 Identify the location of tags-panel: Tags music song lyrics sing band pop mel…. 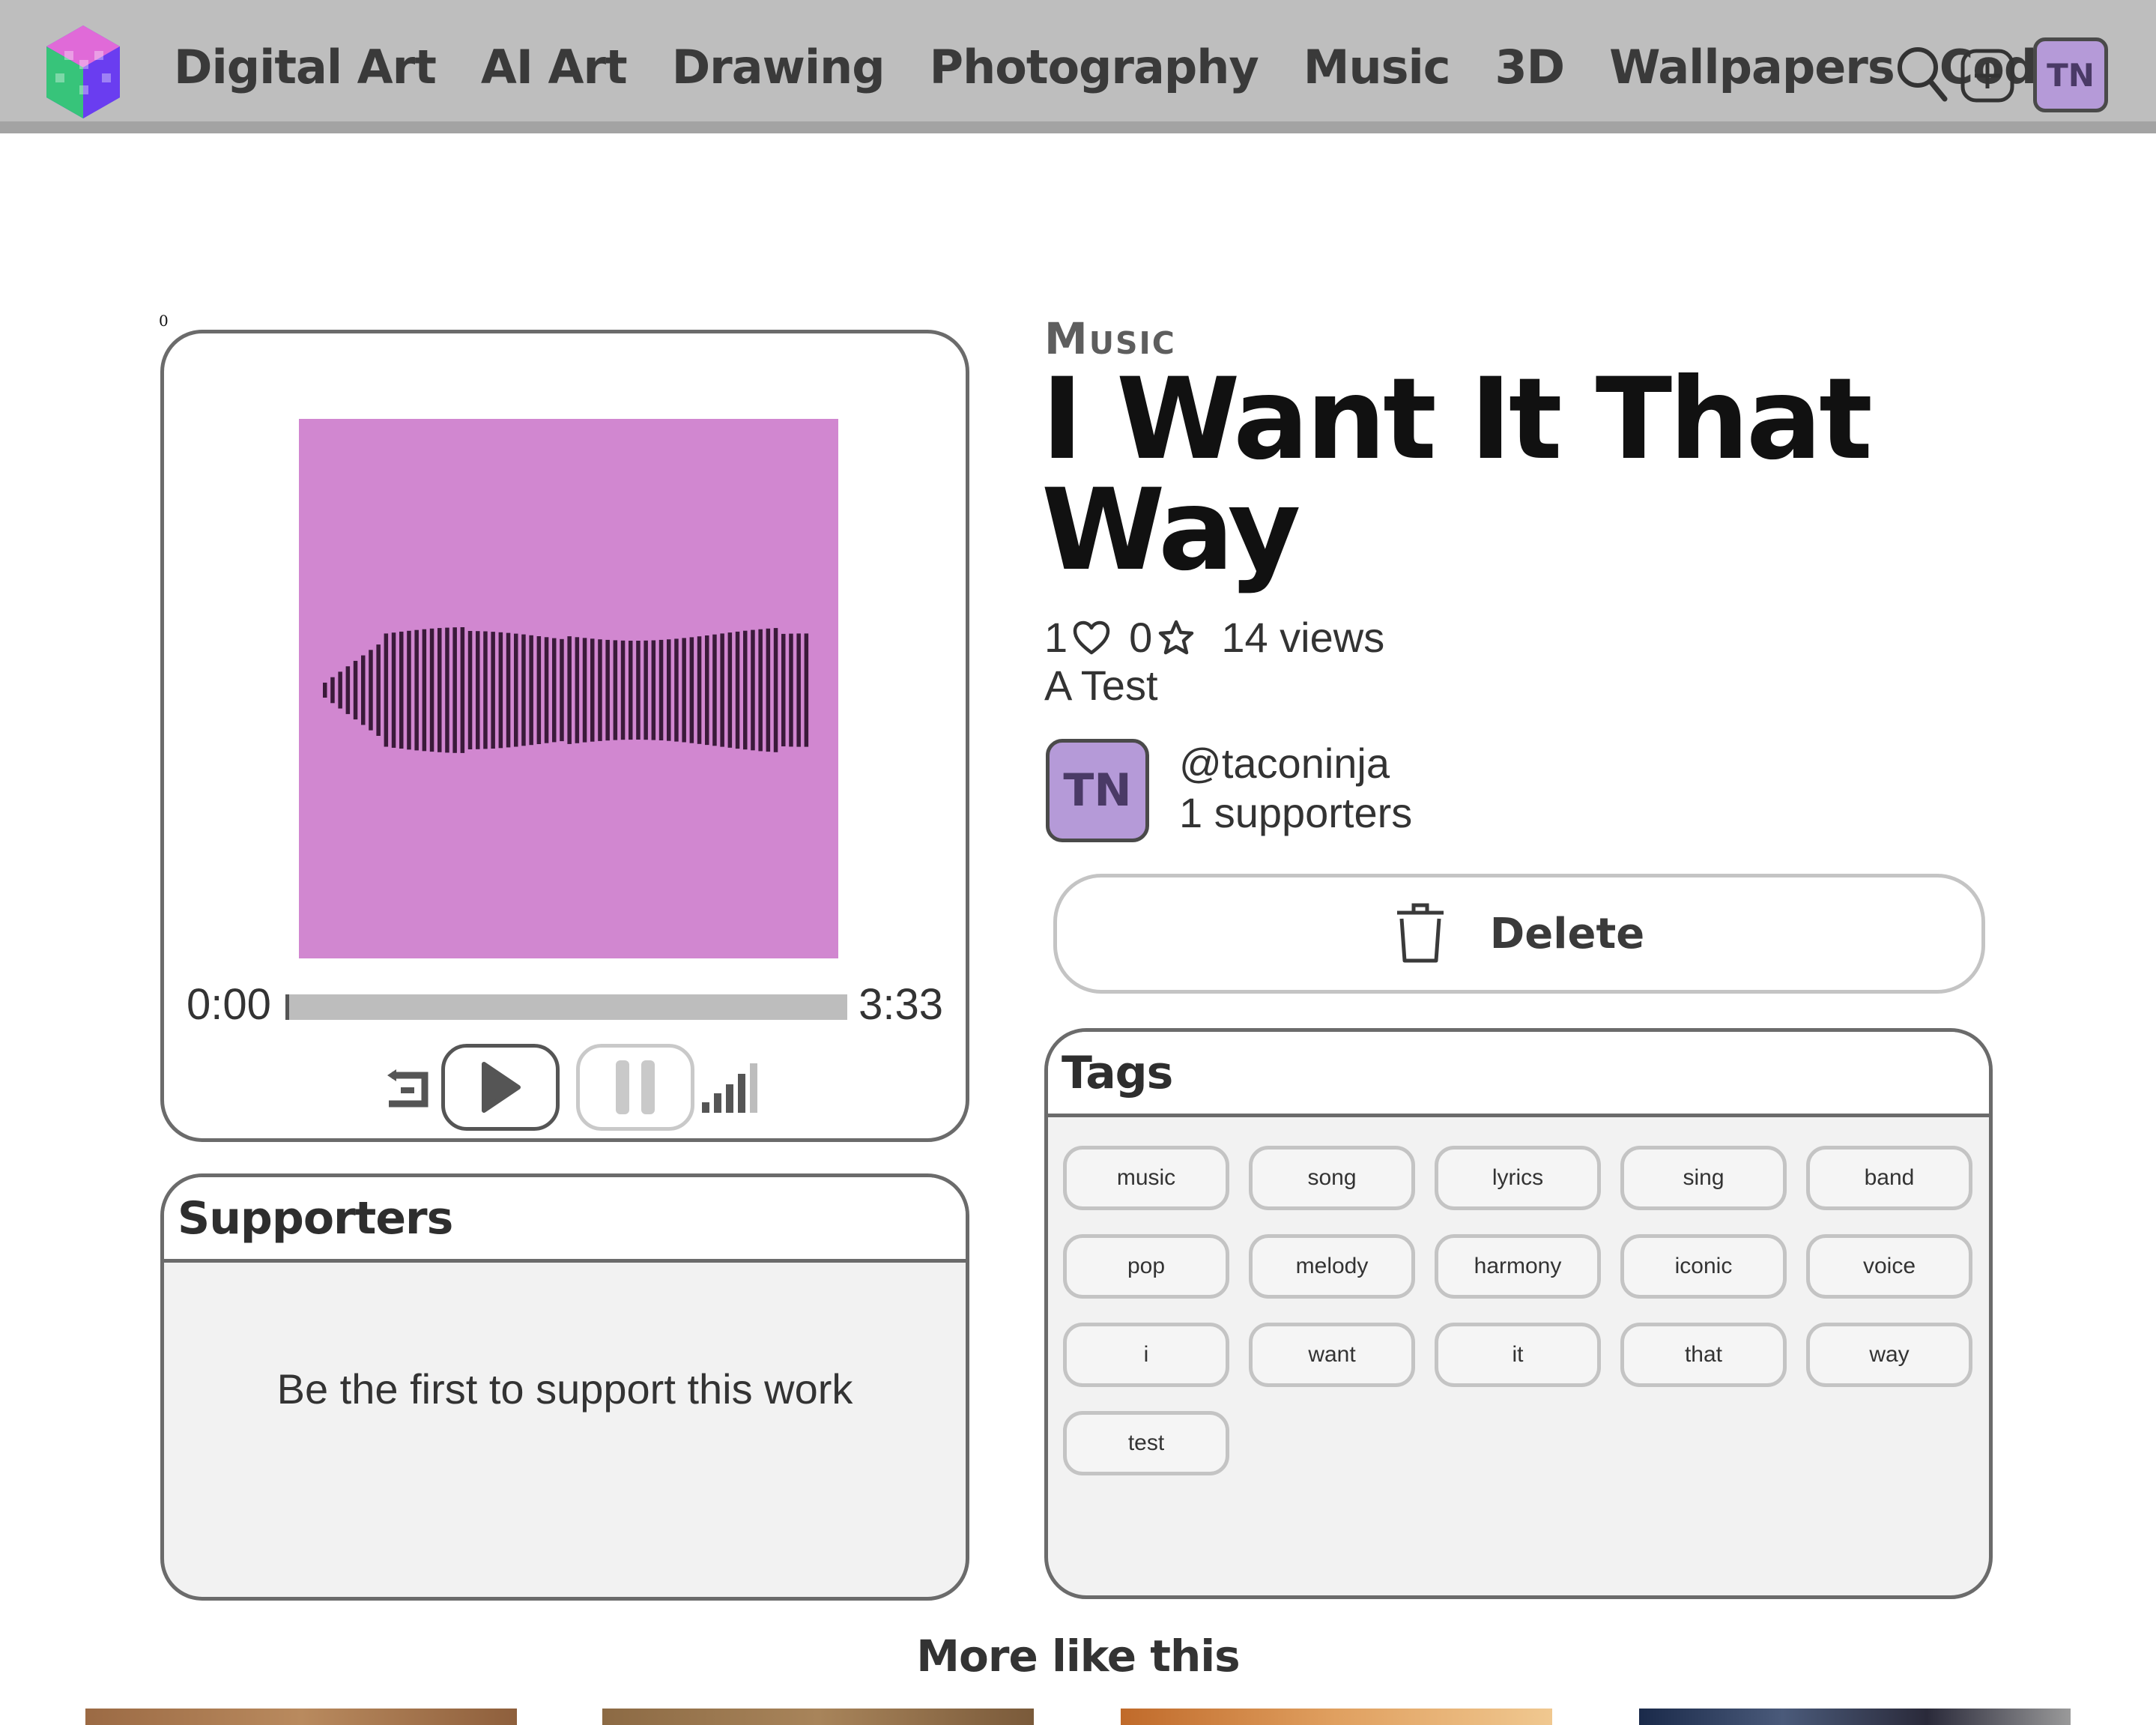
(1518, 1313).